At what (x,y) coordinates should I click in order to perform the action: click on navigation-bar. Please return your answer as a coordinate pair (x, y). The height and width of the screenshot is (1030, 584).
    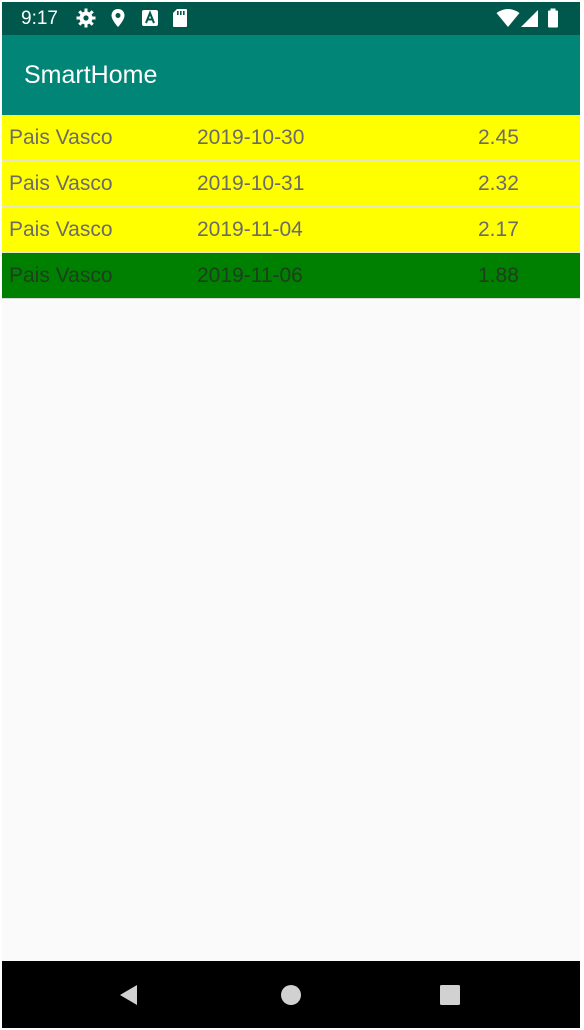
    Looking at the image, I should click on (291, 994).